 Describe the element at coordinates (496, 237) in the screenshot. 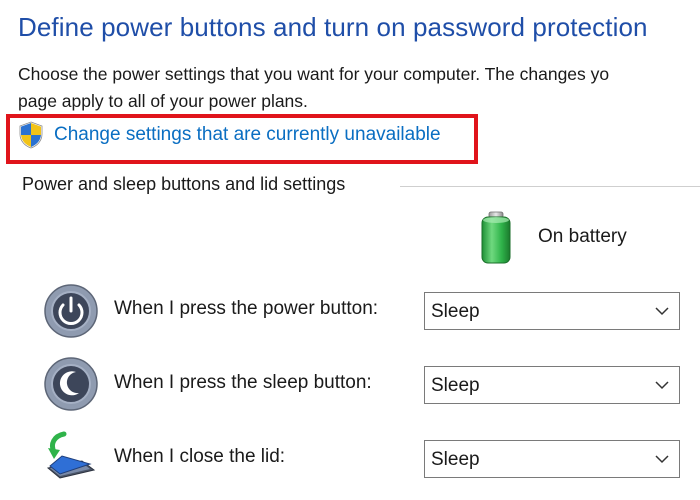

I see `battery-icon` at that location.